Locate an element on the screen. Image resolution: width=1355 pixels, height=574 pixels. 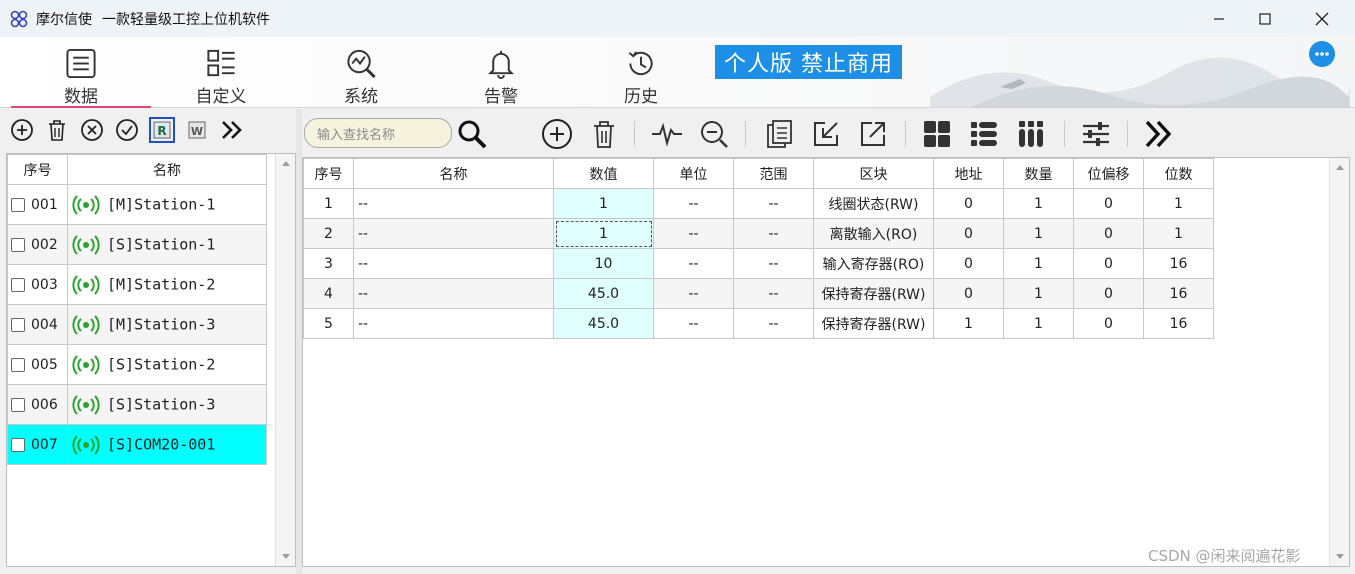
cell-block: 输入寄存器(RO) is located at coordinates (873, 263).